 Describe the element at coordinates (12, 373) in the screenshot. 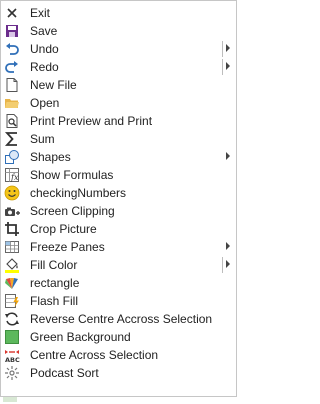

I see `sort-icon` at that location.